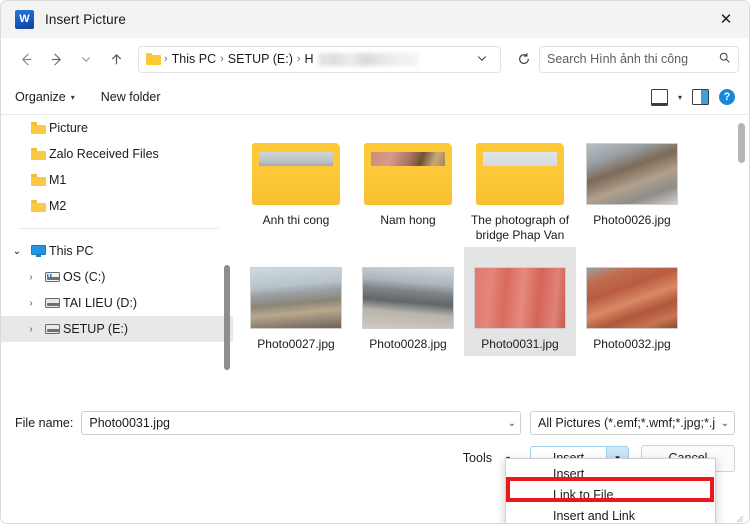 The width and height of the screenshot is (750, 524). I want to click on sidebar-item-label: This PC, so click(71, 251).